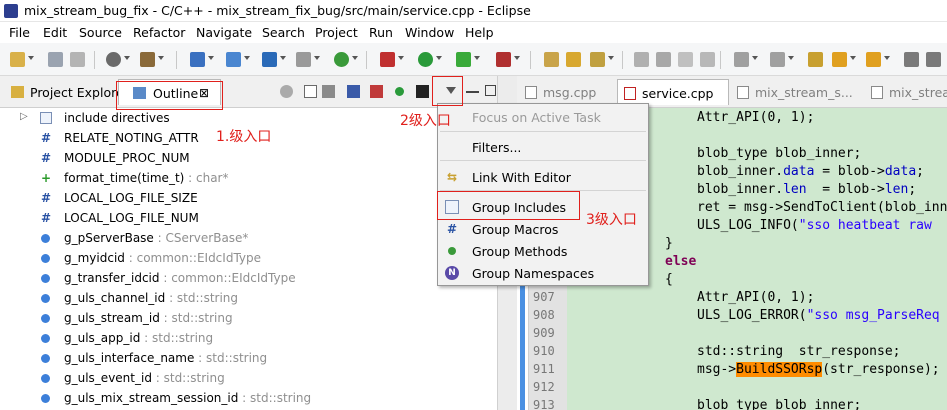  I want to click on tab-project-explorer: Project Explorer, so click(65, 92).